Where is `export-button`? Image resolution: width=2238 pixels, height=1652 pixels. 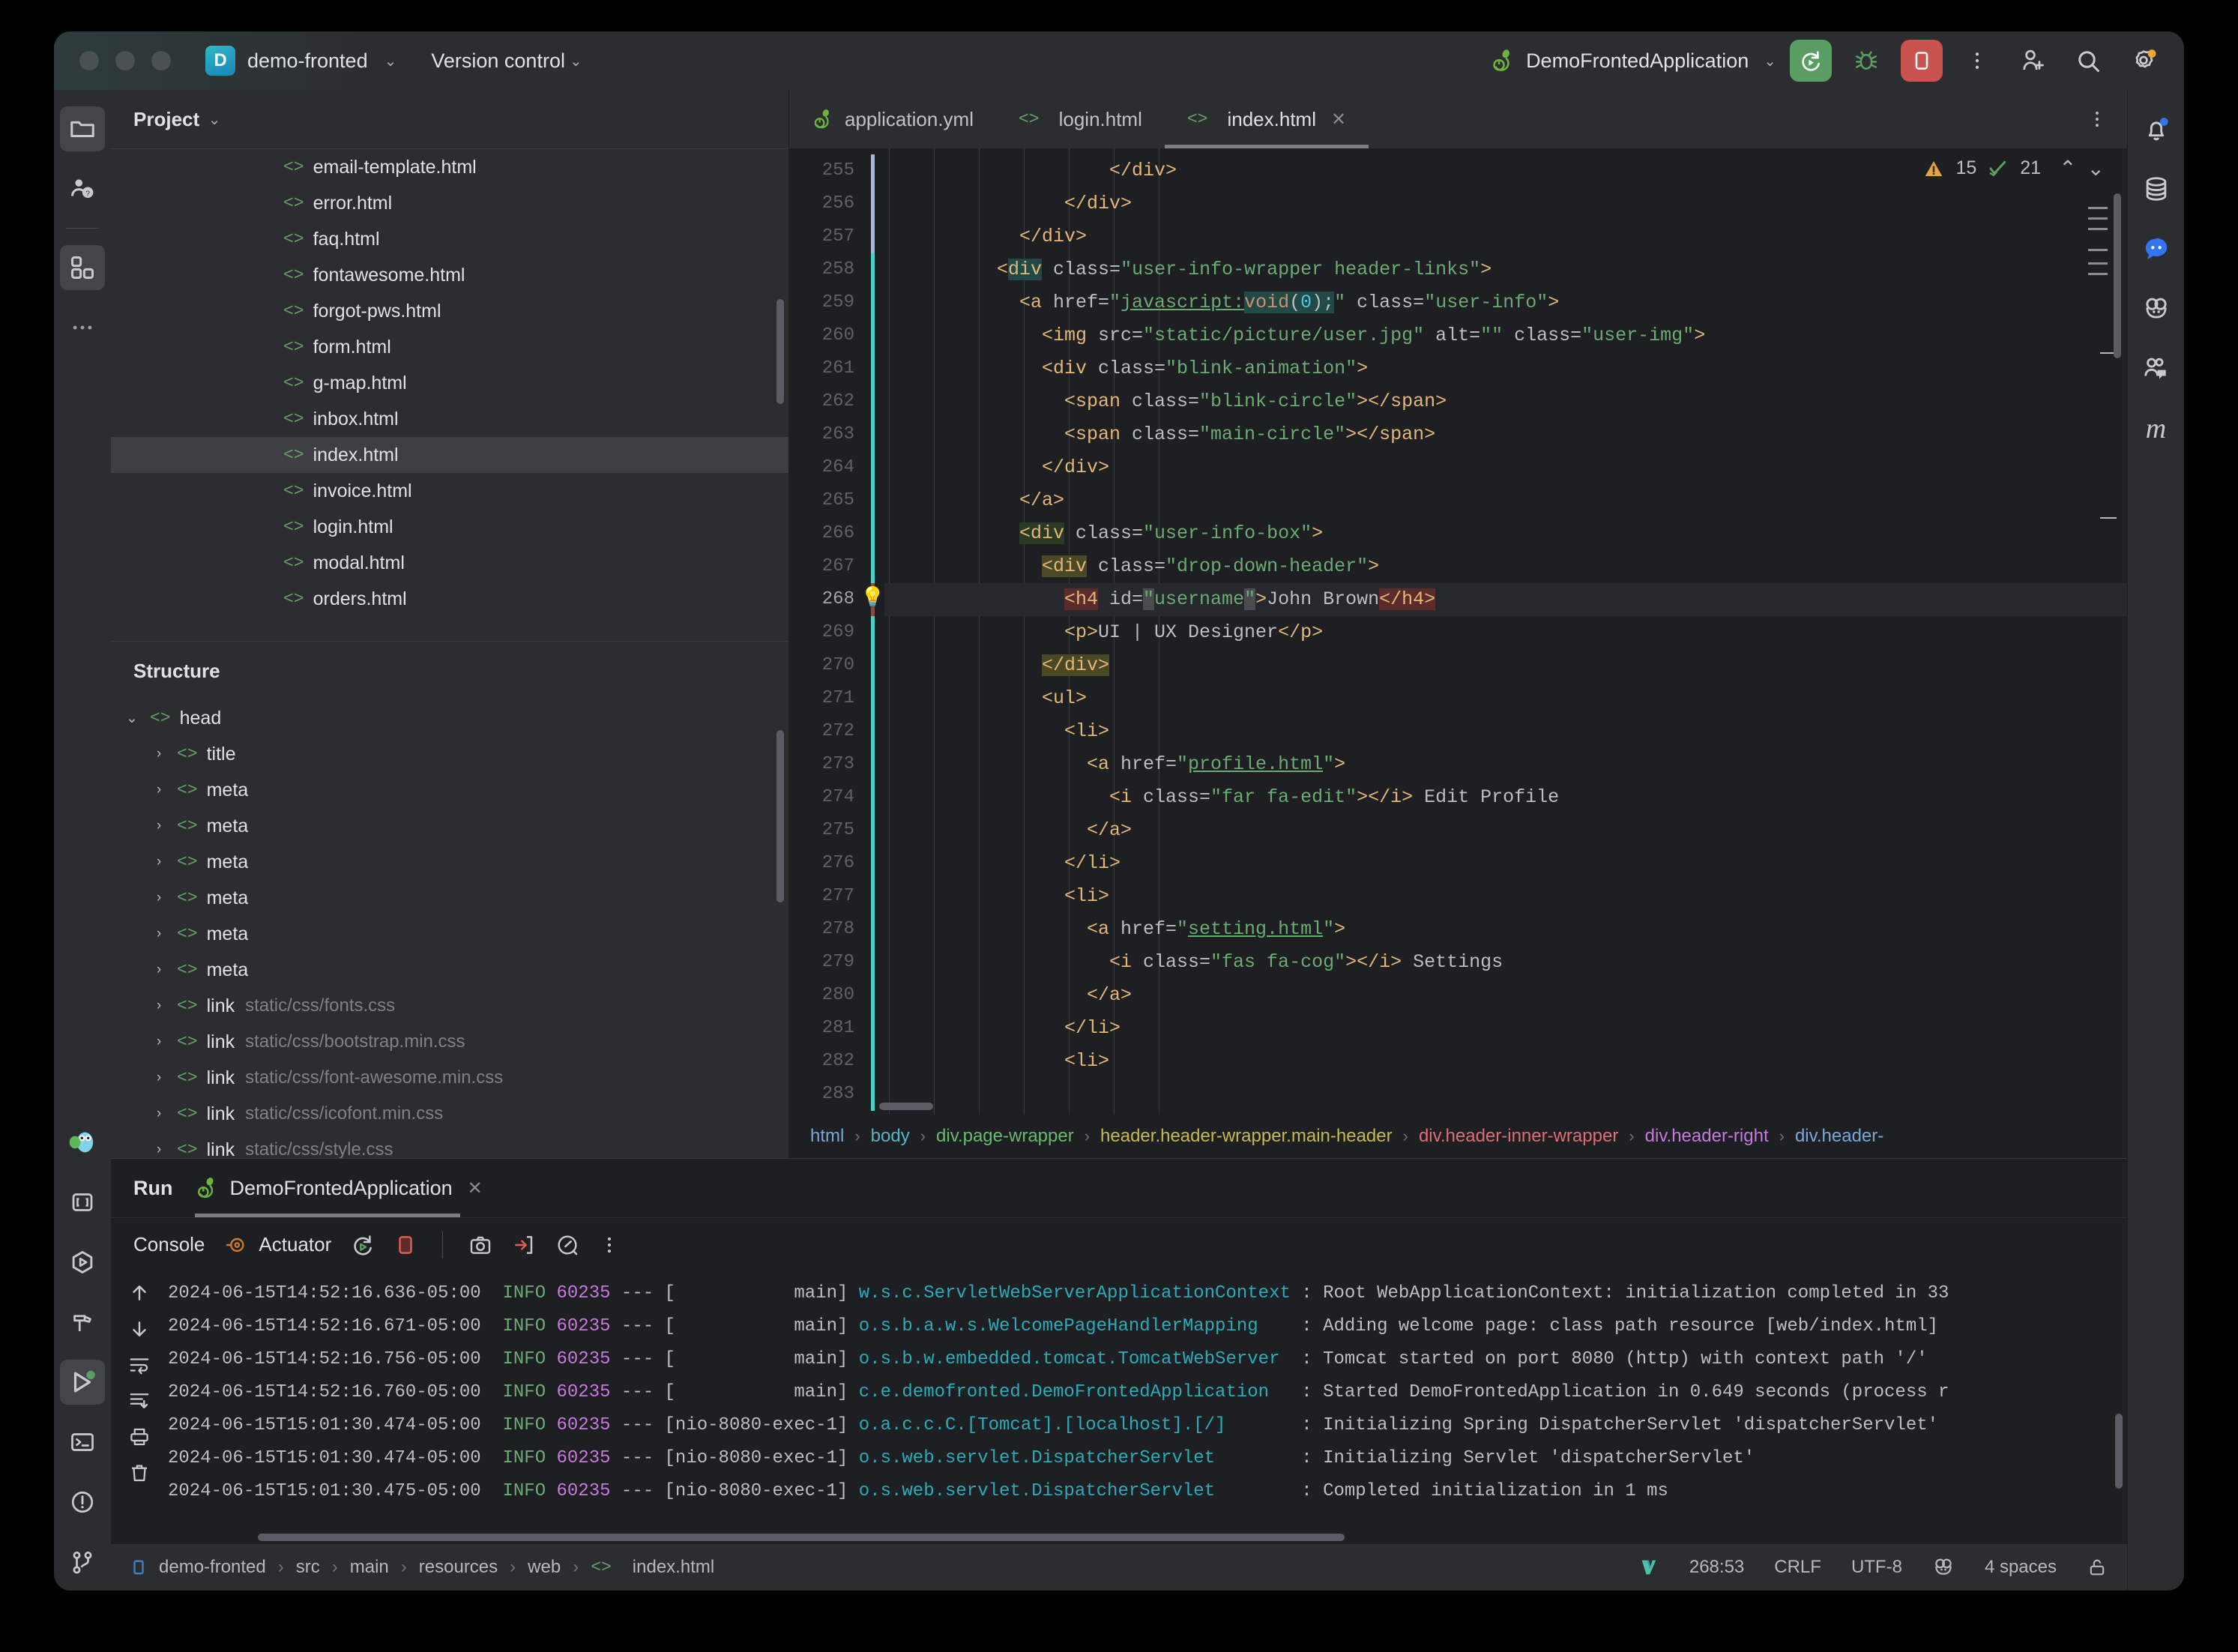
export-button is located at coordinates (524, 1245).